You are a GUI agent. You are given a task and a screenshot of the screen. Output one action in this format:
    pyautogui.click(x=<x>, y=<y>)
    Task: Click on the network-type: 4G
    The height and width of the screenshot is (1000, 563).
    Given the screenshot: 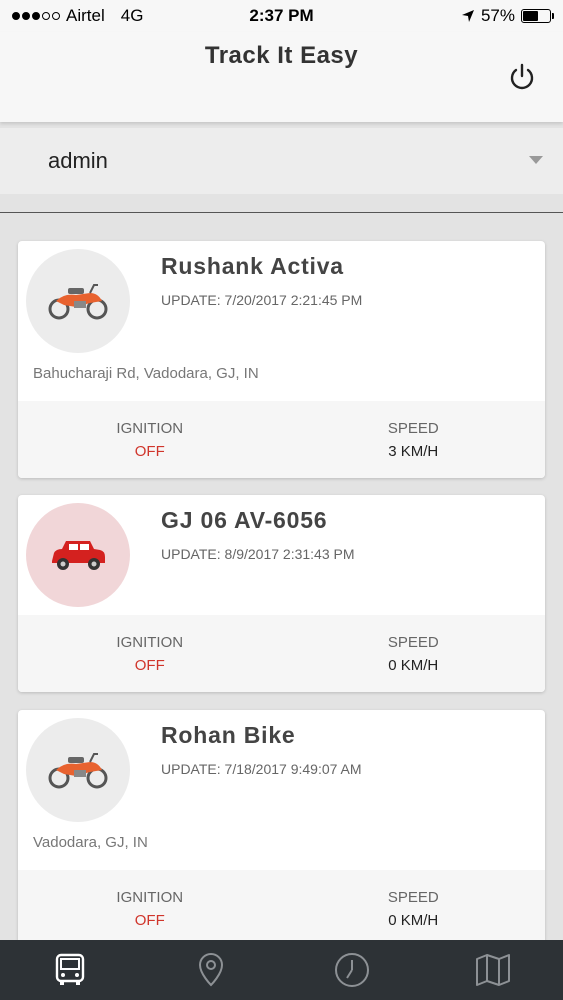 What is the action you would take?
    pyautogui.click(x=132, y=15)
    